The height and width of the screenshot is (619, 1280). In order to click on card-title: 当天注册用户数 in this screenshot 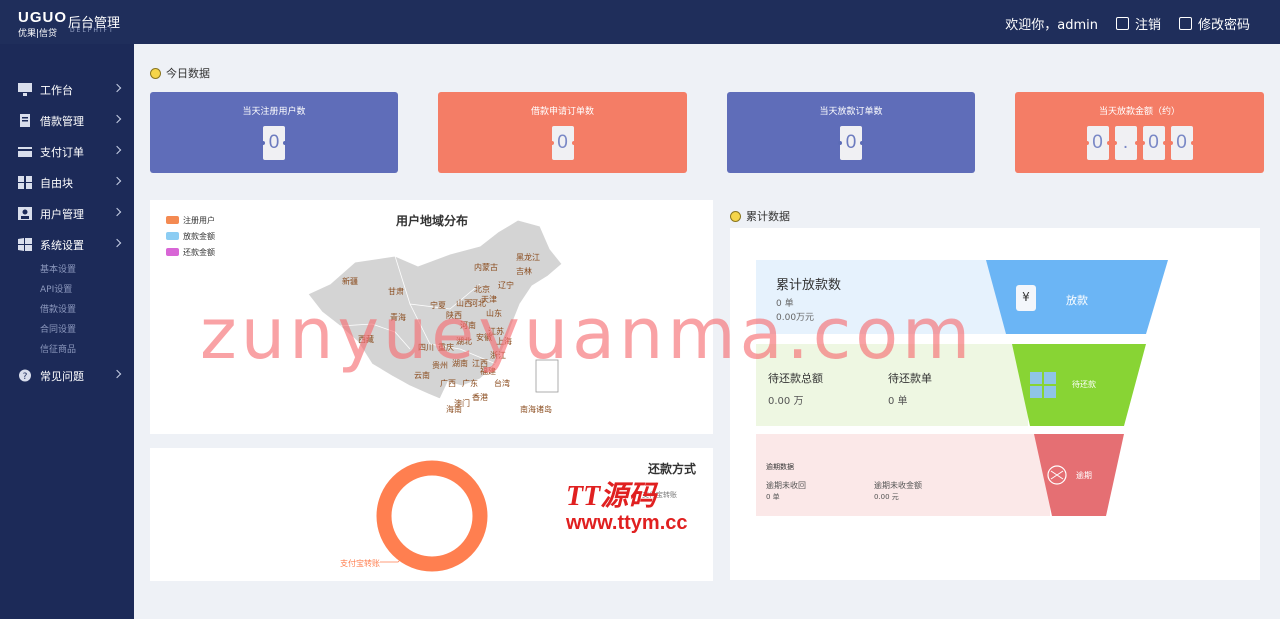, I will do `click(274, 112)`.